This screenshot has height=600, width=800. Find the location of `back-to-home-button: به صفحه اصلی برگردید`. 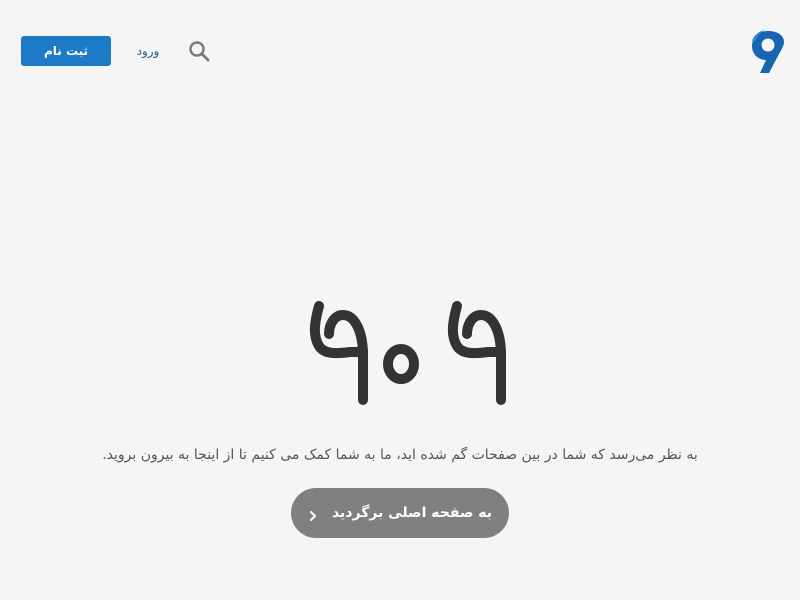

back-to-home-button: به صفحه اصلی برگردید is located at coordinates (400, 513).